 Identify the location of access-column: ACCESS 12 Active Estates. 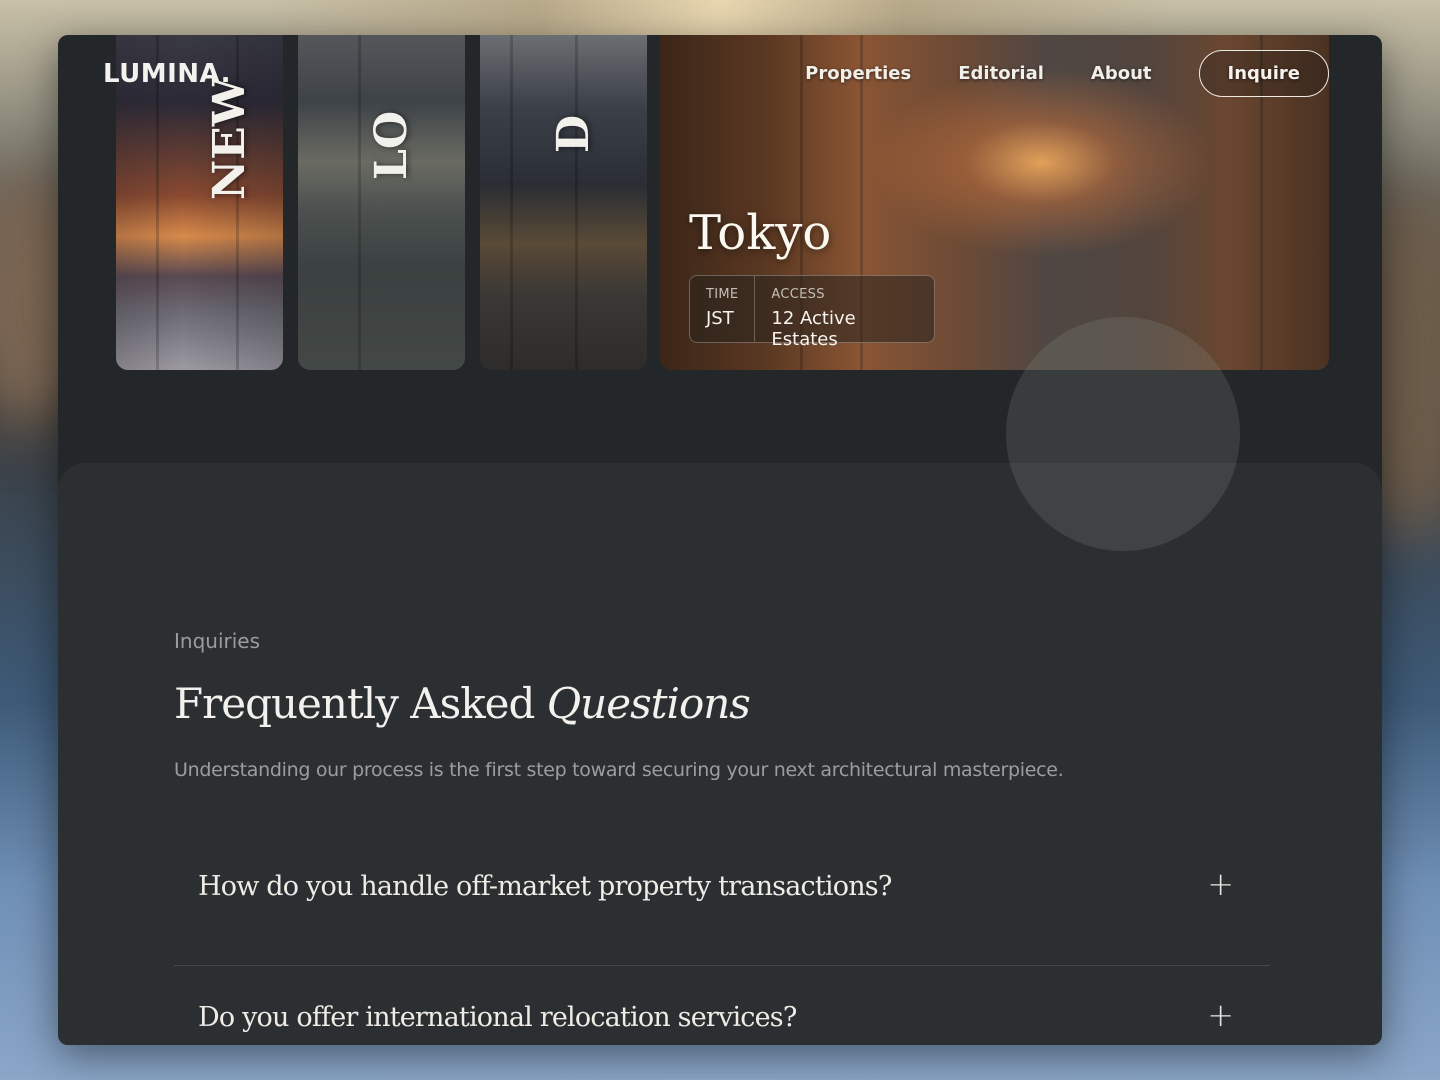
(844, 313).